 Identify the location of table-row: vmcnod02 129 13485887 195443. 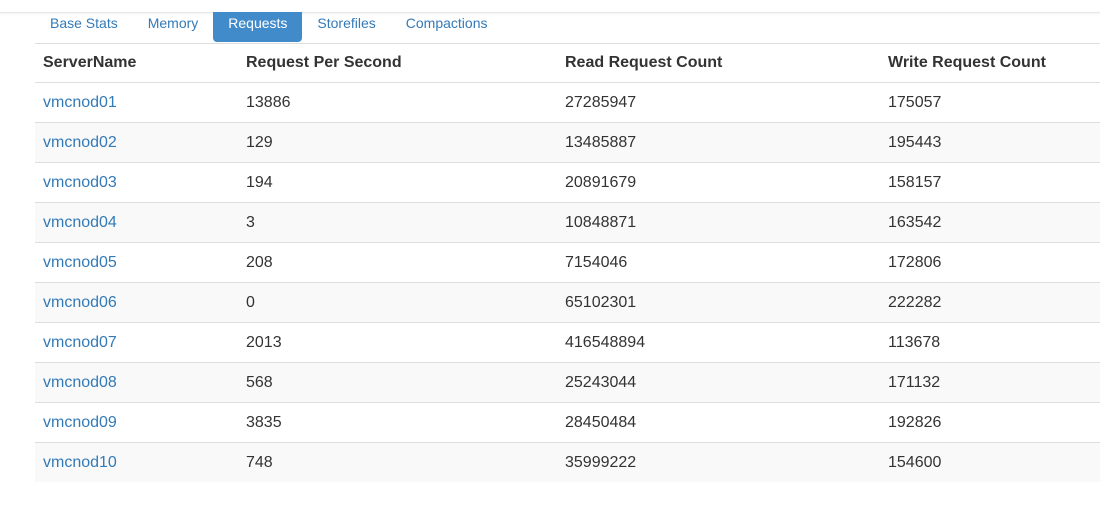
(567, 142).